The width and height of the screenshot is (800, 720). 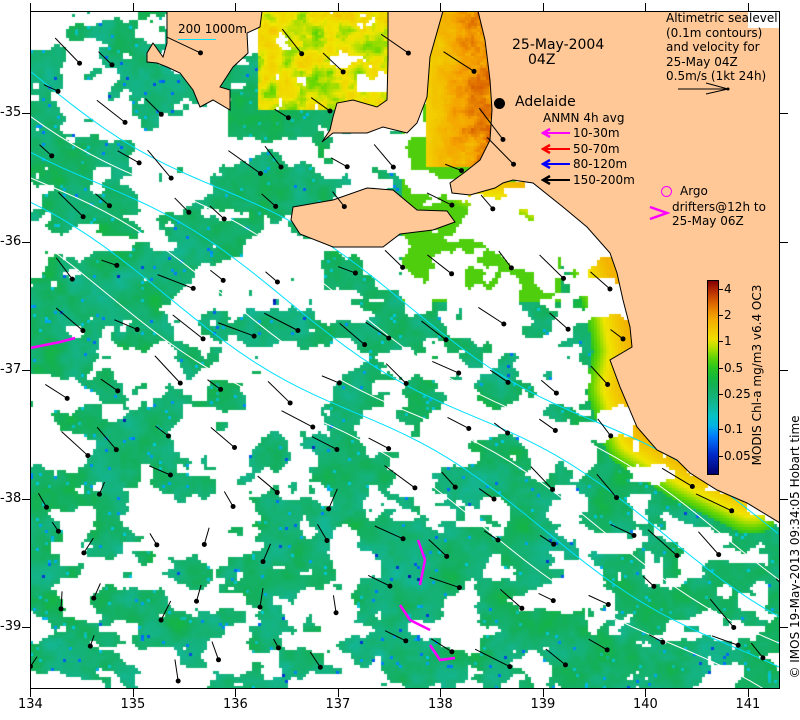 I want to click on altimetry-legend-line: and velocity for, so click(x=713, y=47).